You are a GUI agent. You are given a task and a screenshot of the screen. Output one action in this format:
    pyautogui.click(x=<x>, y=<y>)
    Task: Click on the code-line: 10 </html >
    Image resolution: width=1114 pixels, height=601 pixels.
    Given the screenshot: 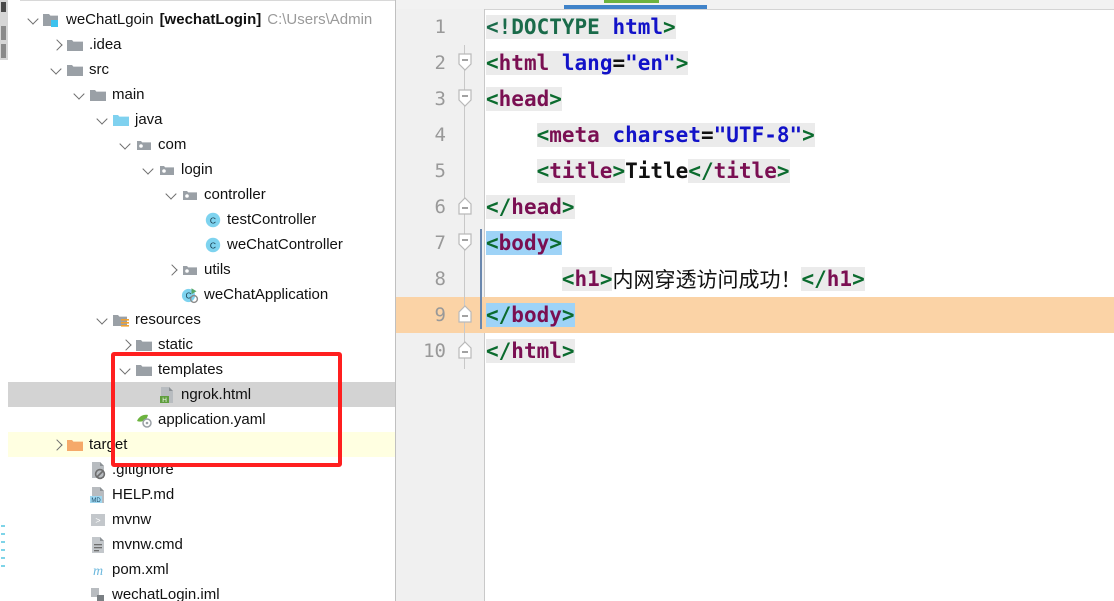 What is the action you would take?
    pyautogui.click(x=755, y=351)
    